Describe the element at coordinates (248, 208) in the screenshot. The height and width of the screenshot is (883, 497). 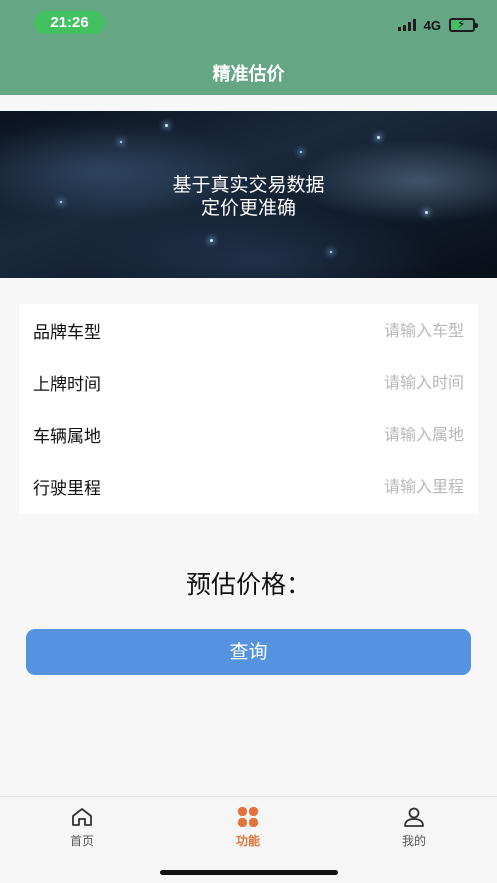
I see `banner-subline: 定价更准确` at that location.